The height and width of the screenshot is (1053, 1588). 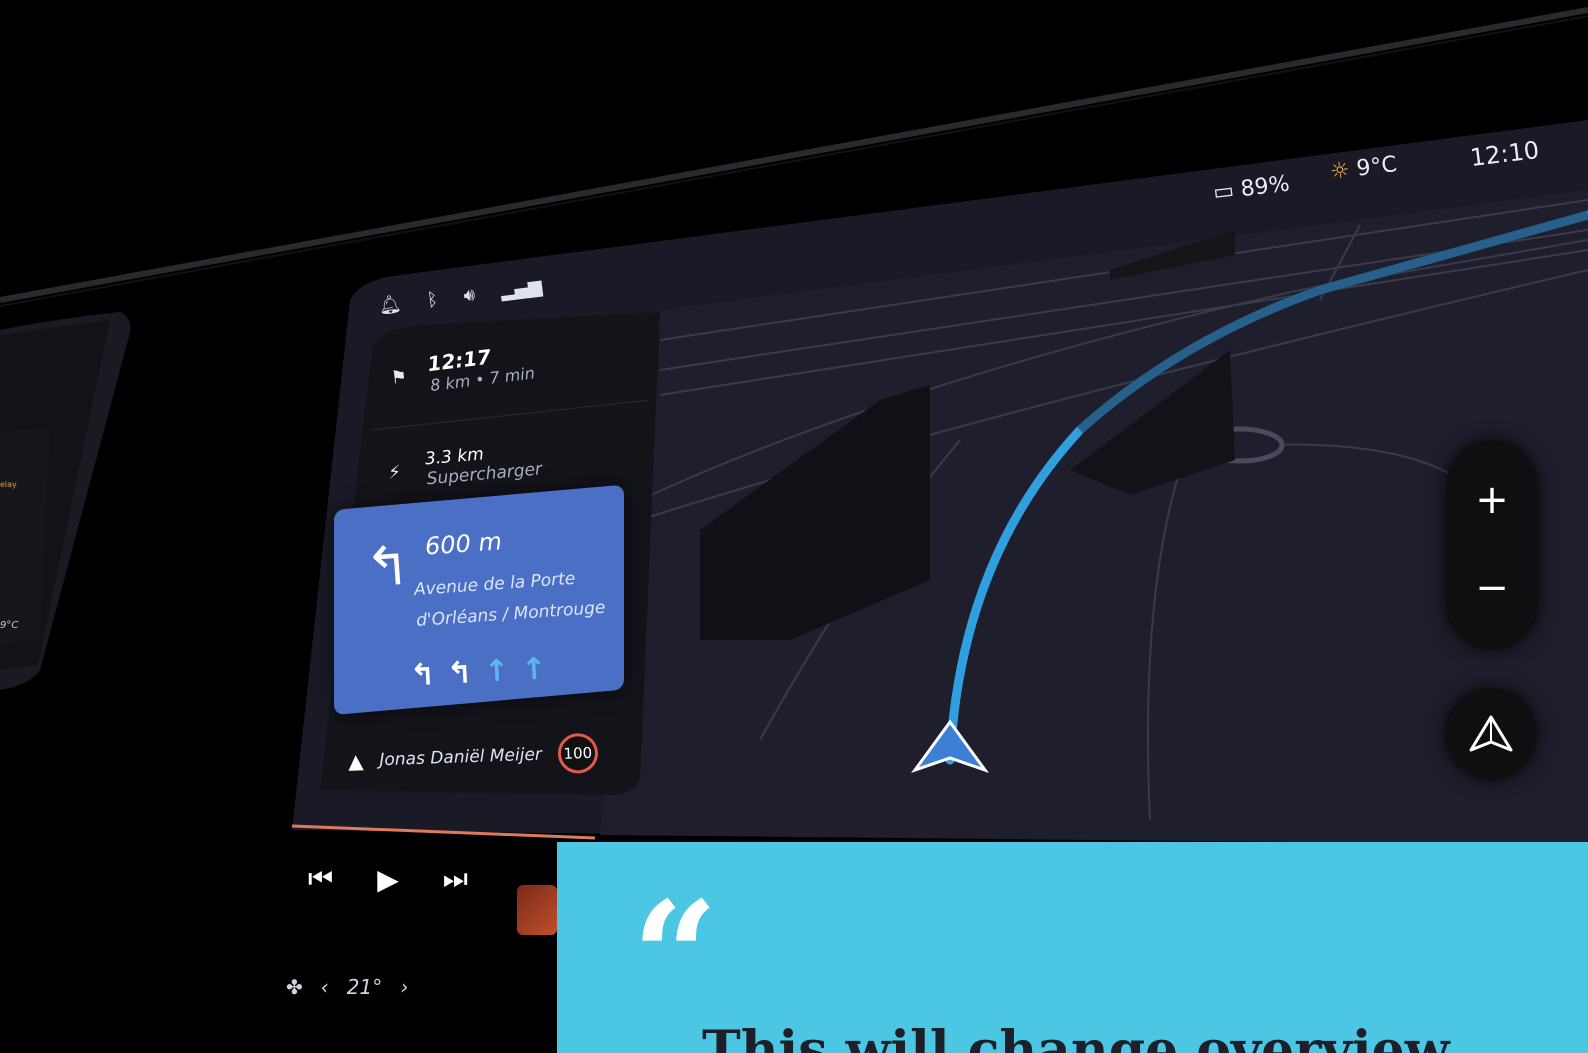 What do you see at coordinates (478, 672) in the screenshot?
I see `lane-guidance: ↰ ↰ ↑ ↑` at bounding box center [478, 672].